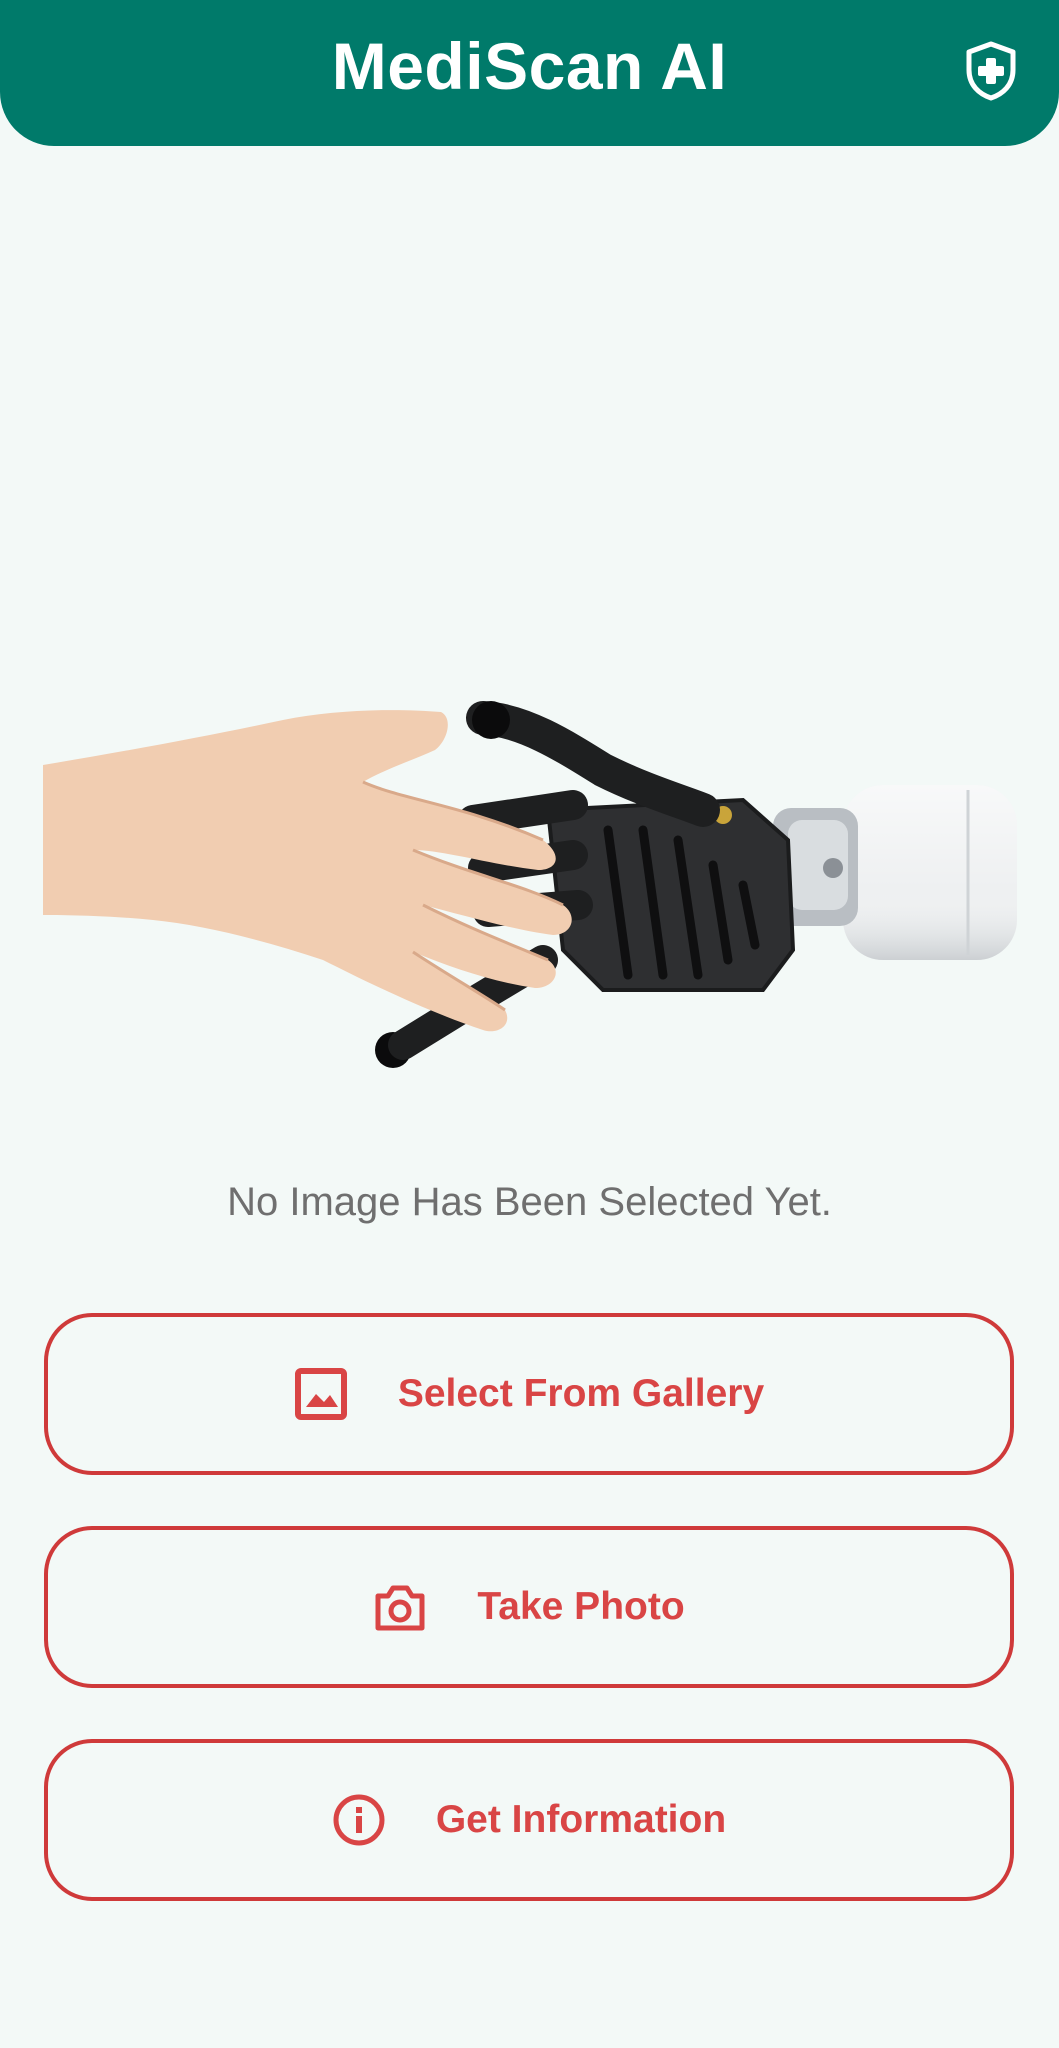 Image resolution: width=1059 pixels, height=2048 pixels. Describe the element at coordinates (581, 1606) in the screenshot. I see `take-photo-label: Take Photo` at that location.